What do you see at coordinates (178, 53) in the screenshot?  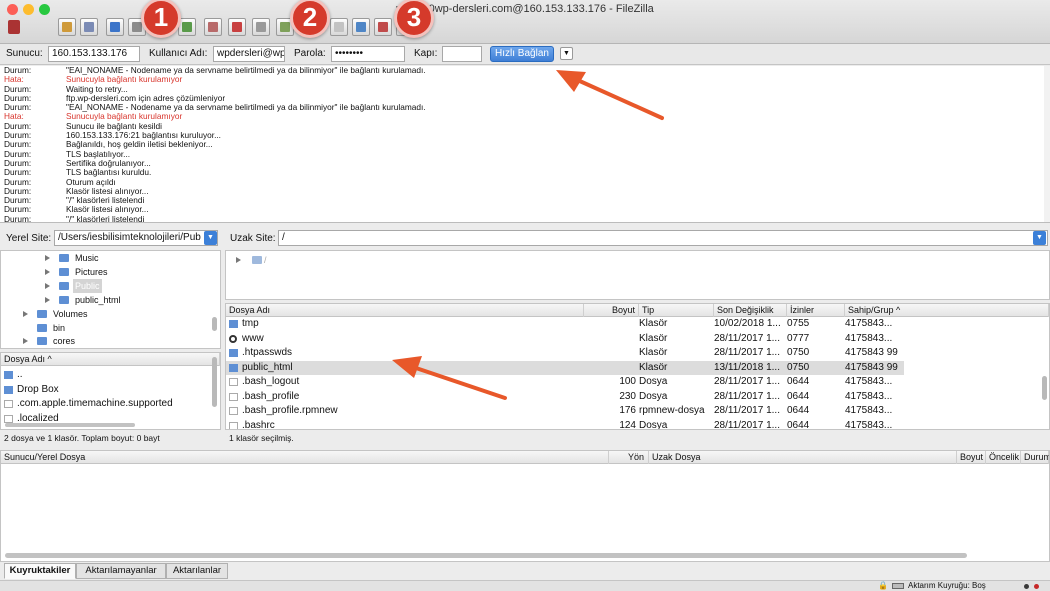 I see `username-label: Kullanıcı Adı:` at bounding box center [178, 53].